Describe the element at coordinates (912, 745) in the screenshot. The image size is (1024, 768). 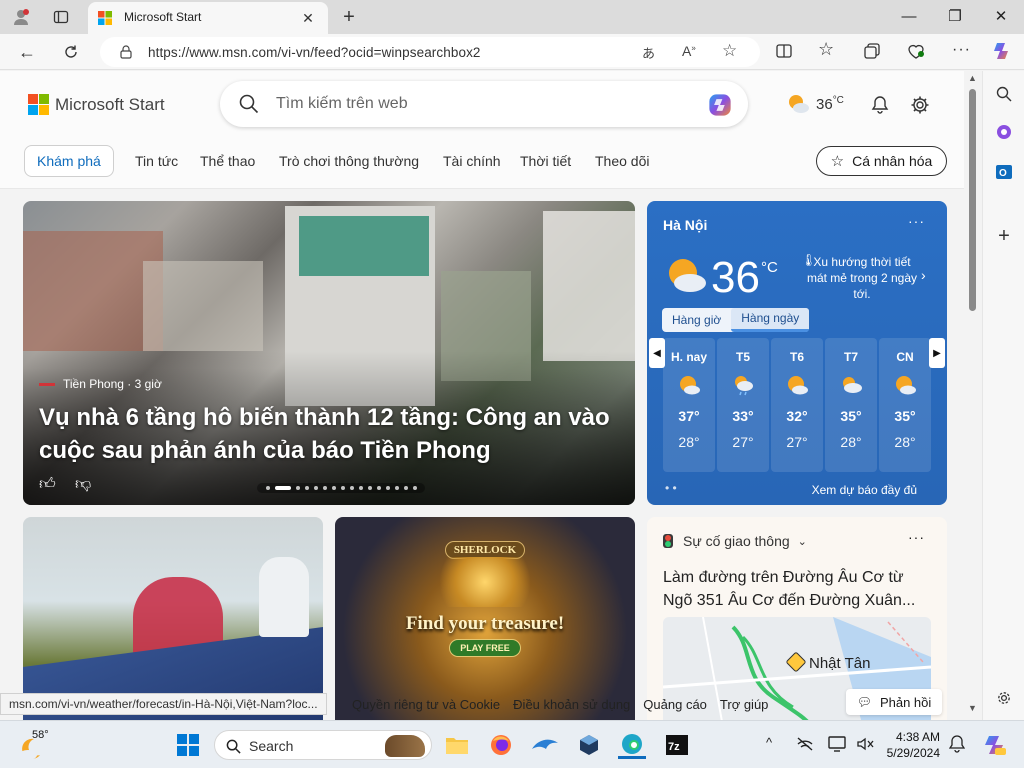
I see `taskbar-clock: 4:38 AM 5/29/2024` at that location.